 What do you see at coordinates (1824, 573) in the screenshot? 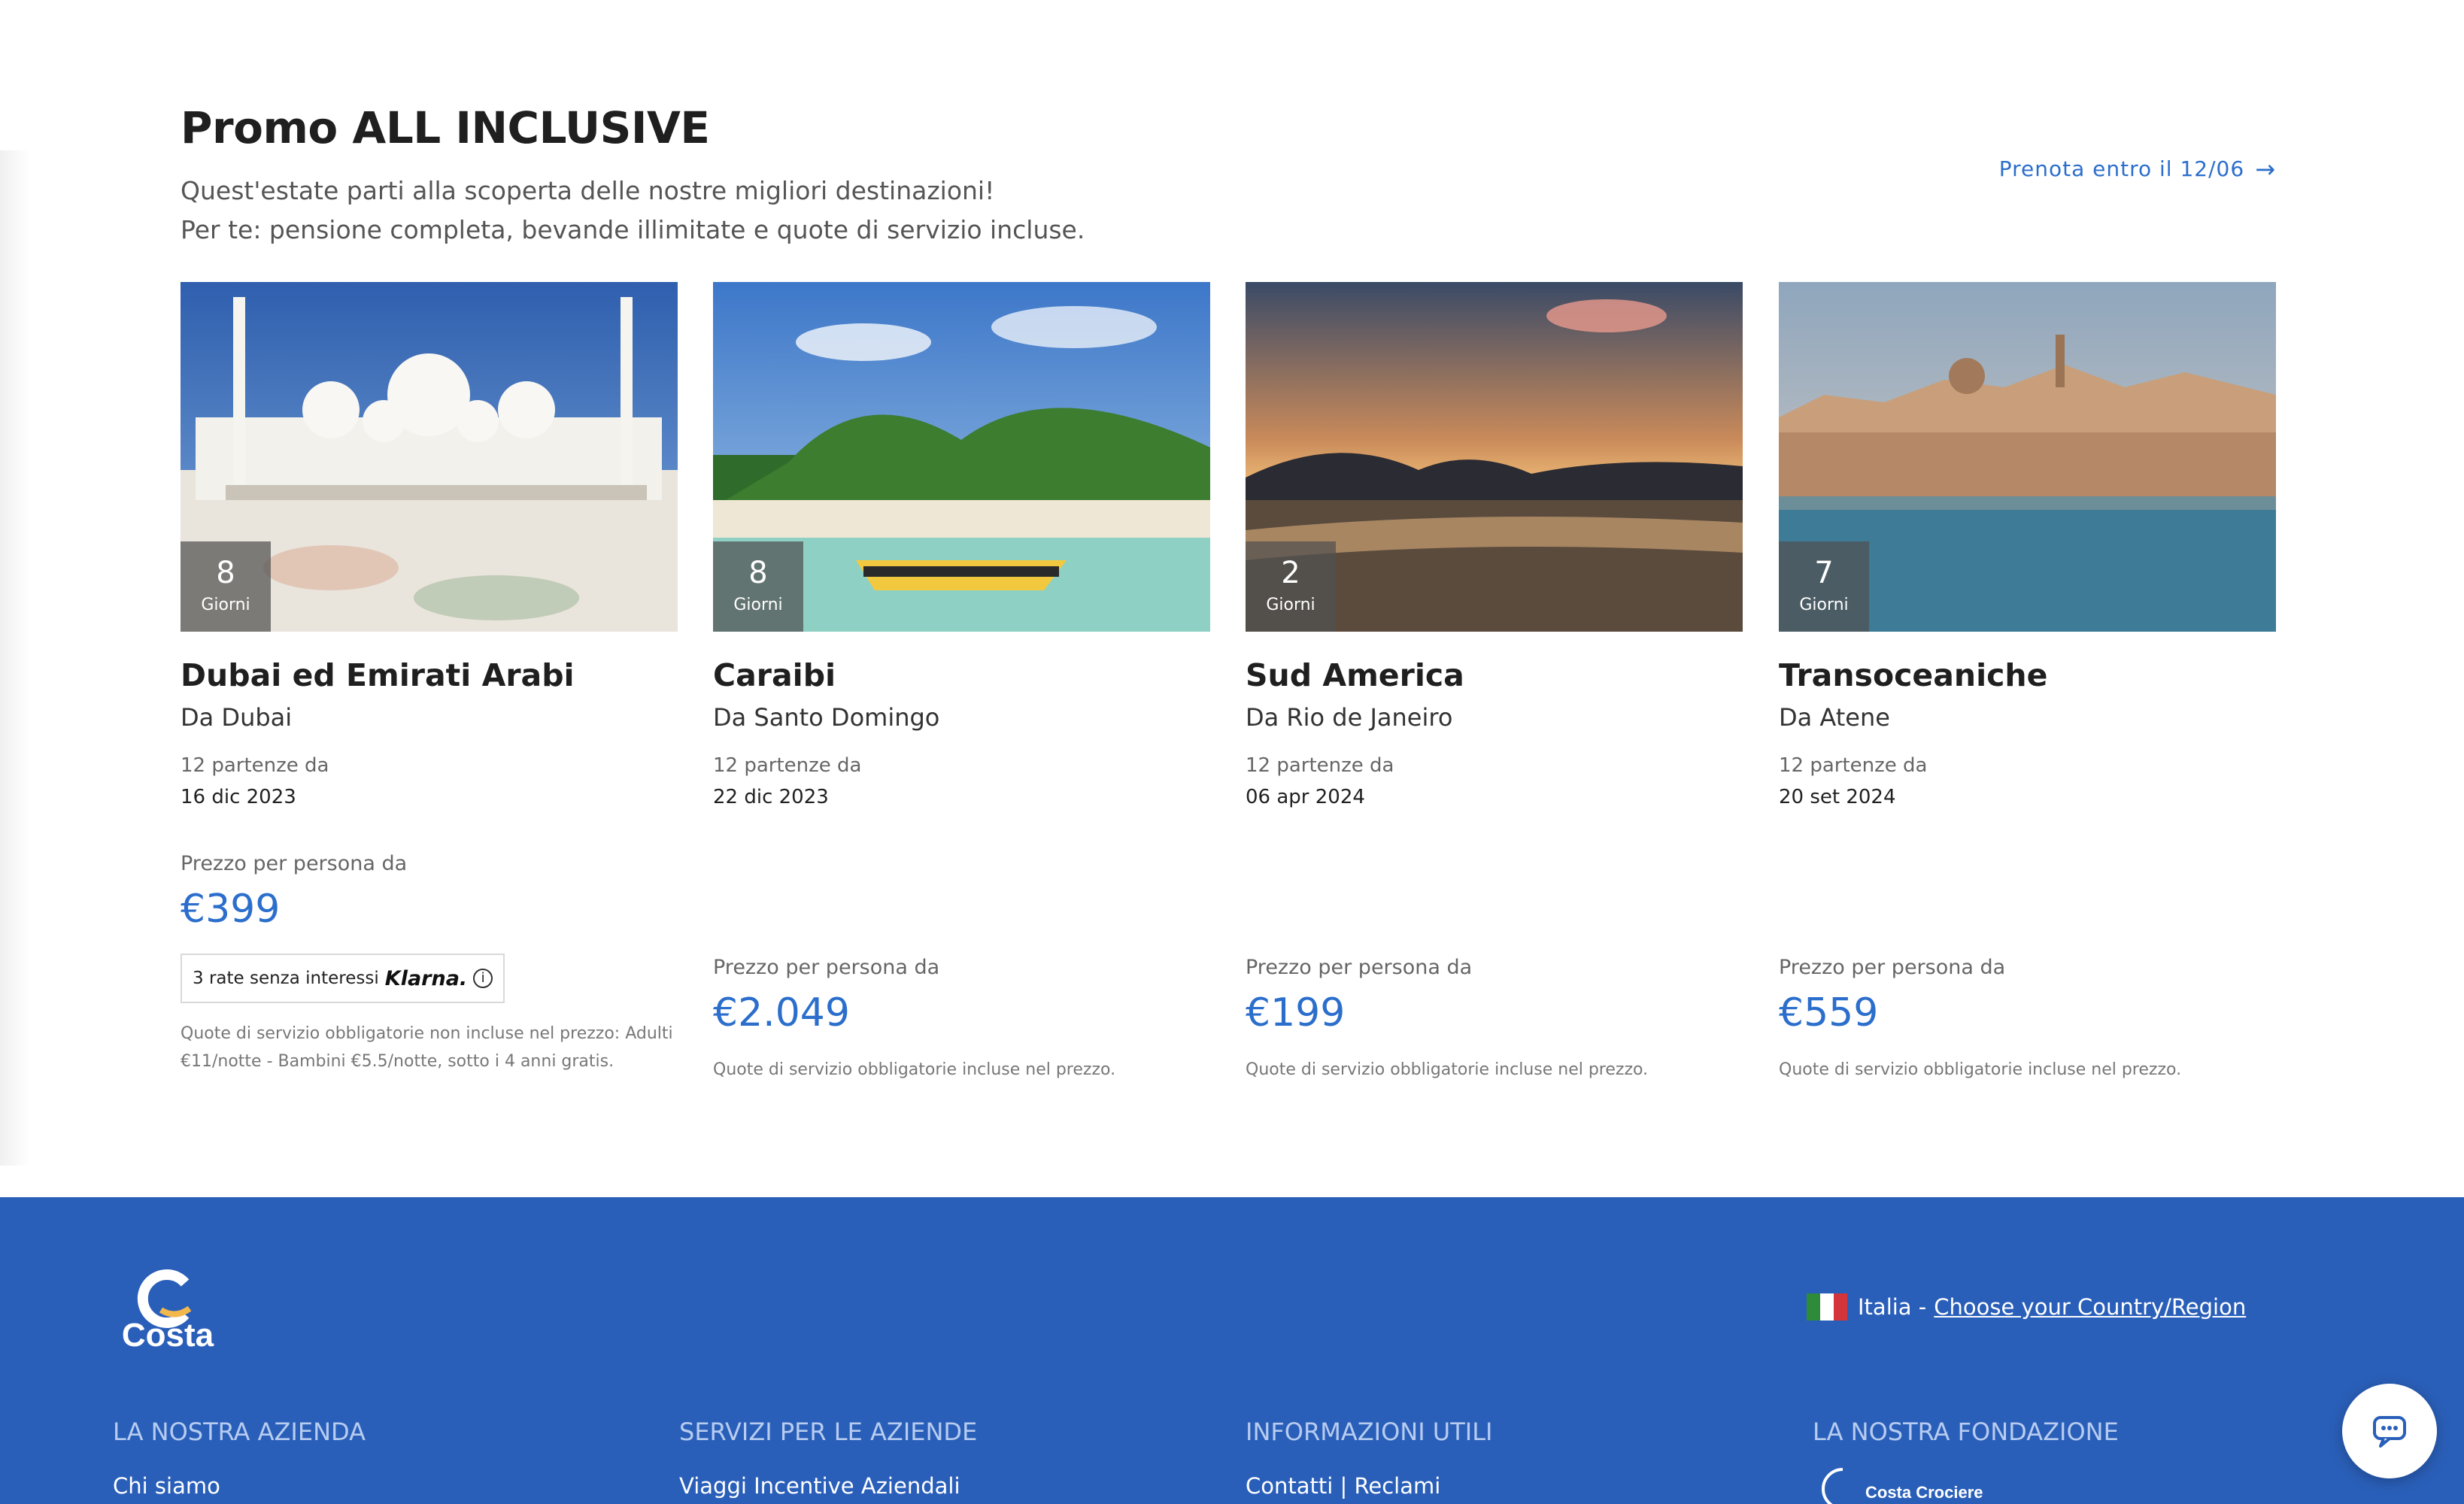
I see `duration-days: 7` at bounding box center [1824, 573].